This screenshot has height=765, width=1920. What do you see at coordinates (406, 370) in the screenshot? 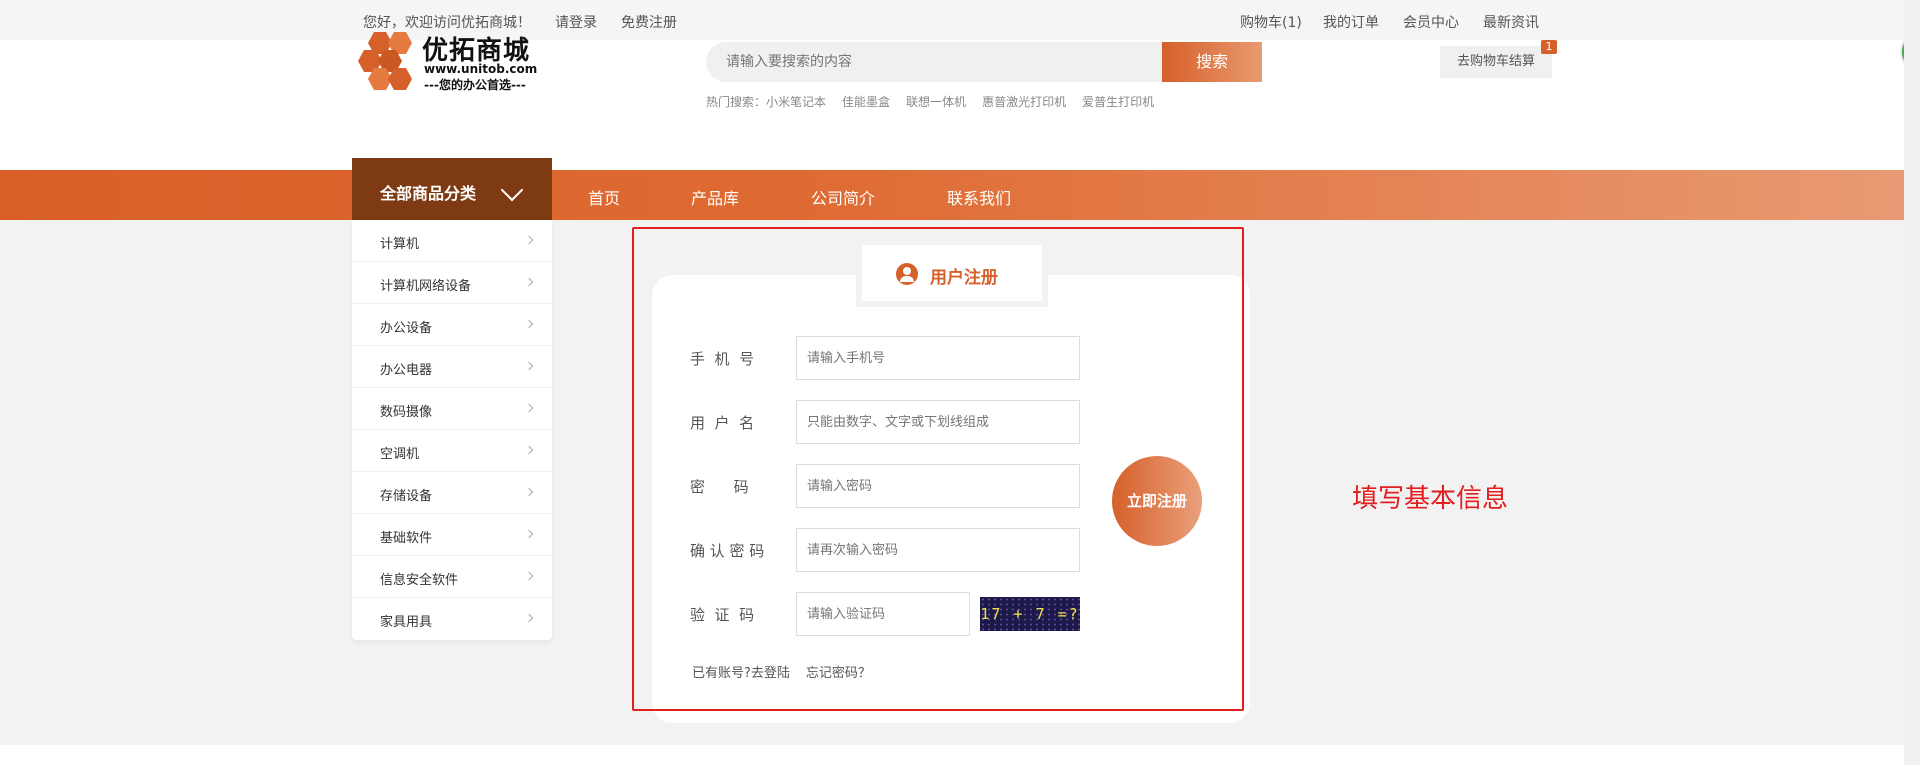
I see `category-label: 办公电器` at bounding box center [406, 370].